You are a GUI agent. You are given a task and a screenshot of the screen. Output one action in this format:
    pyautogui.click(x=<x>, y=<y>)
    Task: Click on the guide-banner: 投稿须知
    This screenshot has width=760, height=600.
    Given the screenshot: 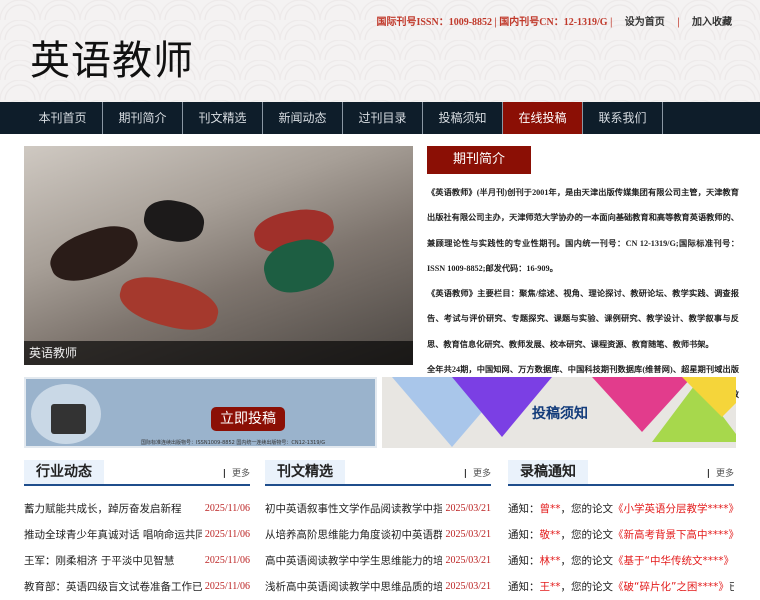 What is the action you would take?
    pyautogui.click(x=559, y=412)
    